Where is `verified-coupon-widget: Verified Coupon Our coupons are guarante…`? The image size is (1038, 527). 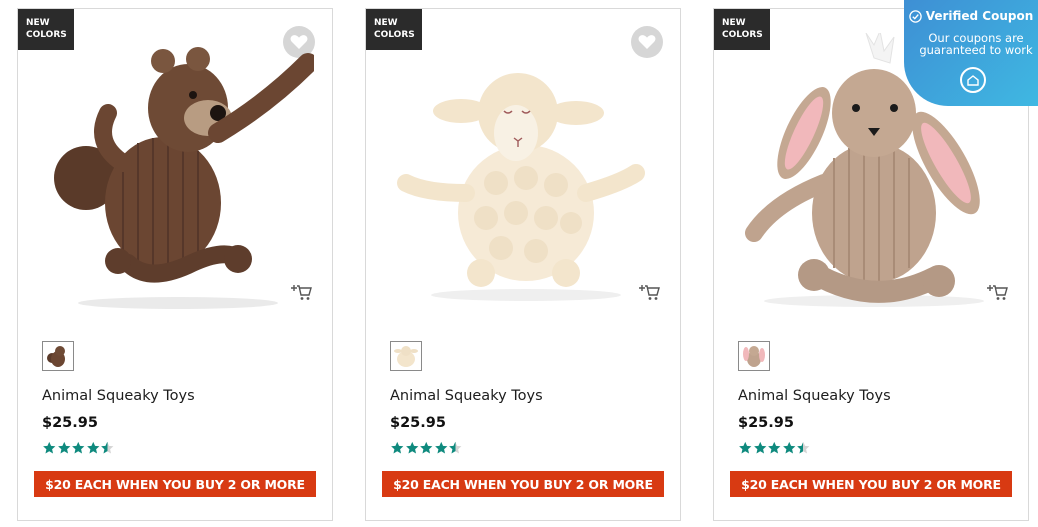
verified-coupon-widget: Verified Coupon Our coupons are guarante… is located at coordinates (971, 53).